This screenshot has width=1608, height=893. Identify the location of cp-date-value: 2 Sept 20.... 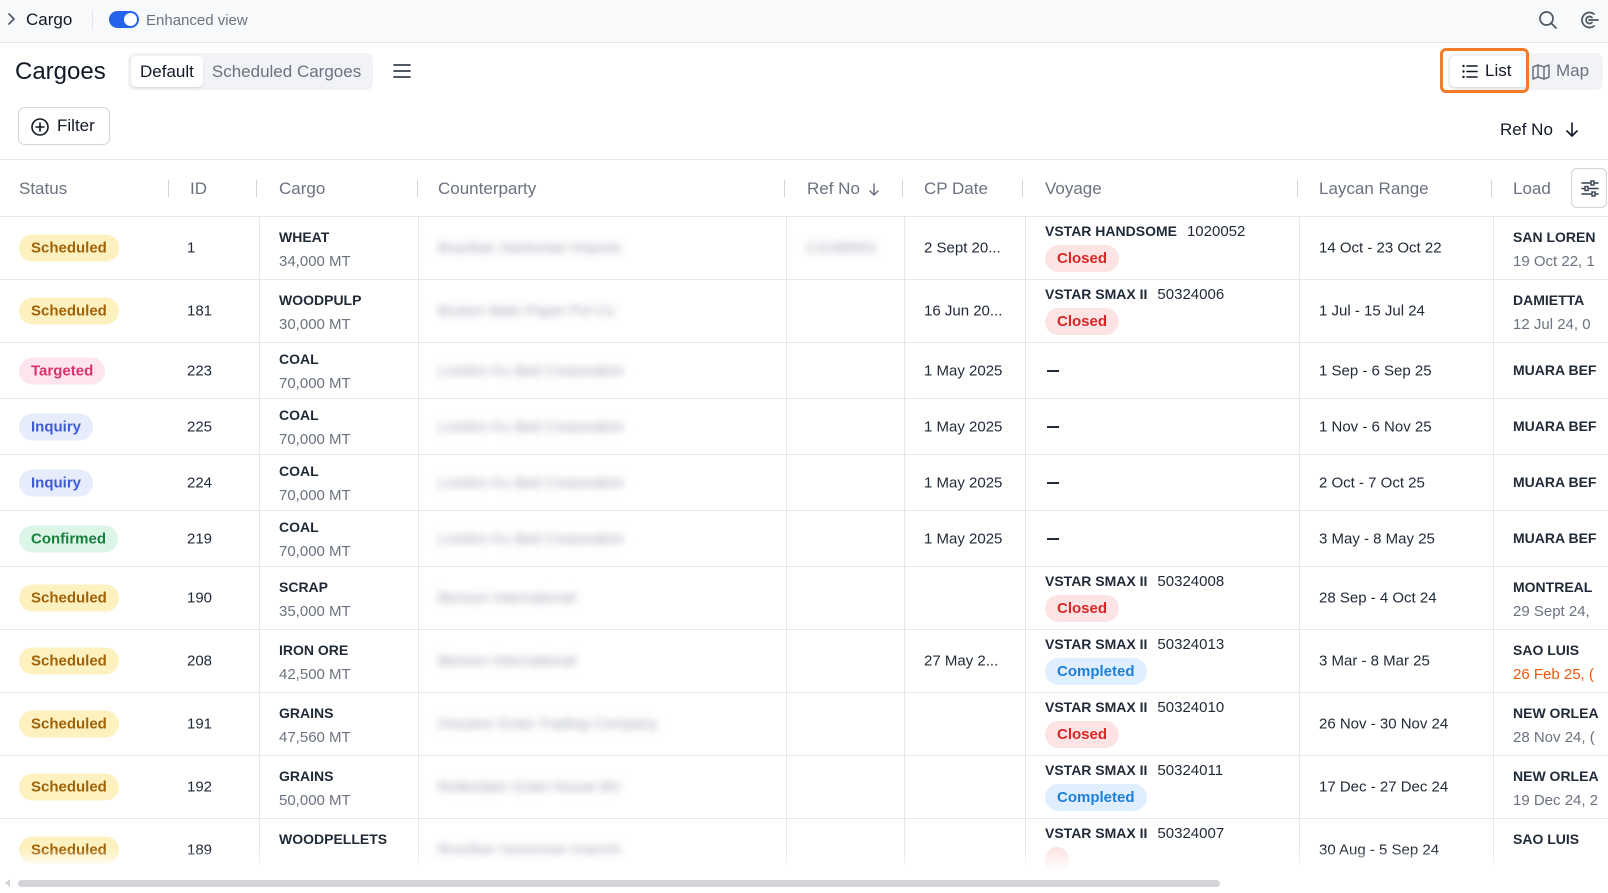
(962, 248).